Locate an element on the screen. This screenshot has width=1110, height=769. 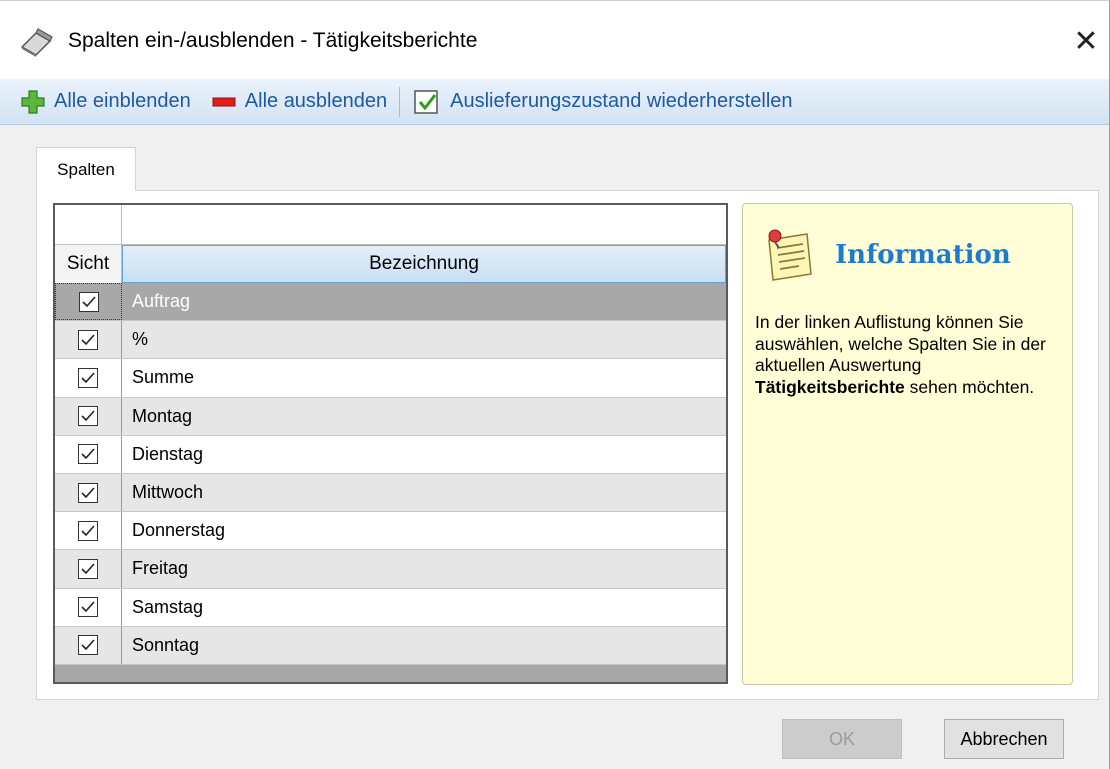
show-all-button: Alle einblenden is located at coordinates (105, 102).